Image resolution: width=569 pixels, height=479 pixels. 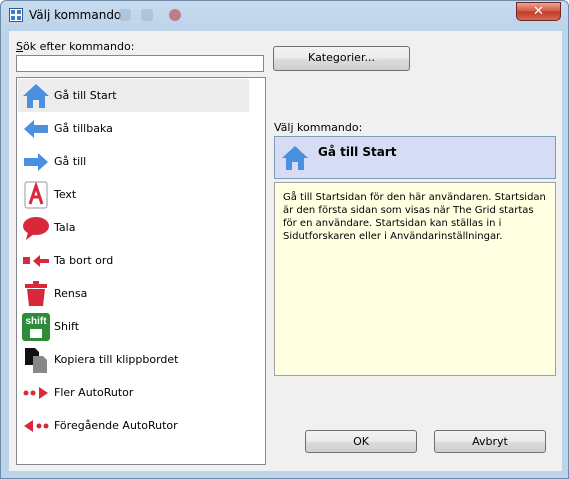 I want to click on search-input, so click(x=140, y=63).